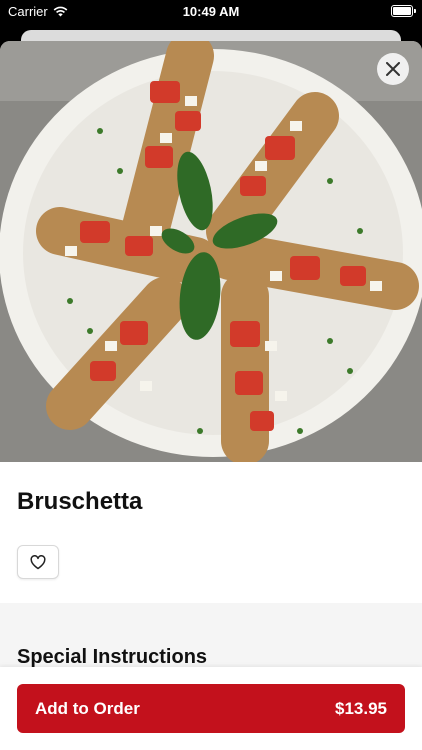 The height and width of the screenshot is (750, 422). Describe the element at coordinates (112, 657) in the screenshot. I see `special-instructions-heading: Special Instructions` at that location.